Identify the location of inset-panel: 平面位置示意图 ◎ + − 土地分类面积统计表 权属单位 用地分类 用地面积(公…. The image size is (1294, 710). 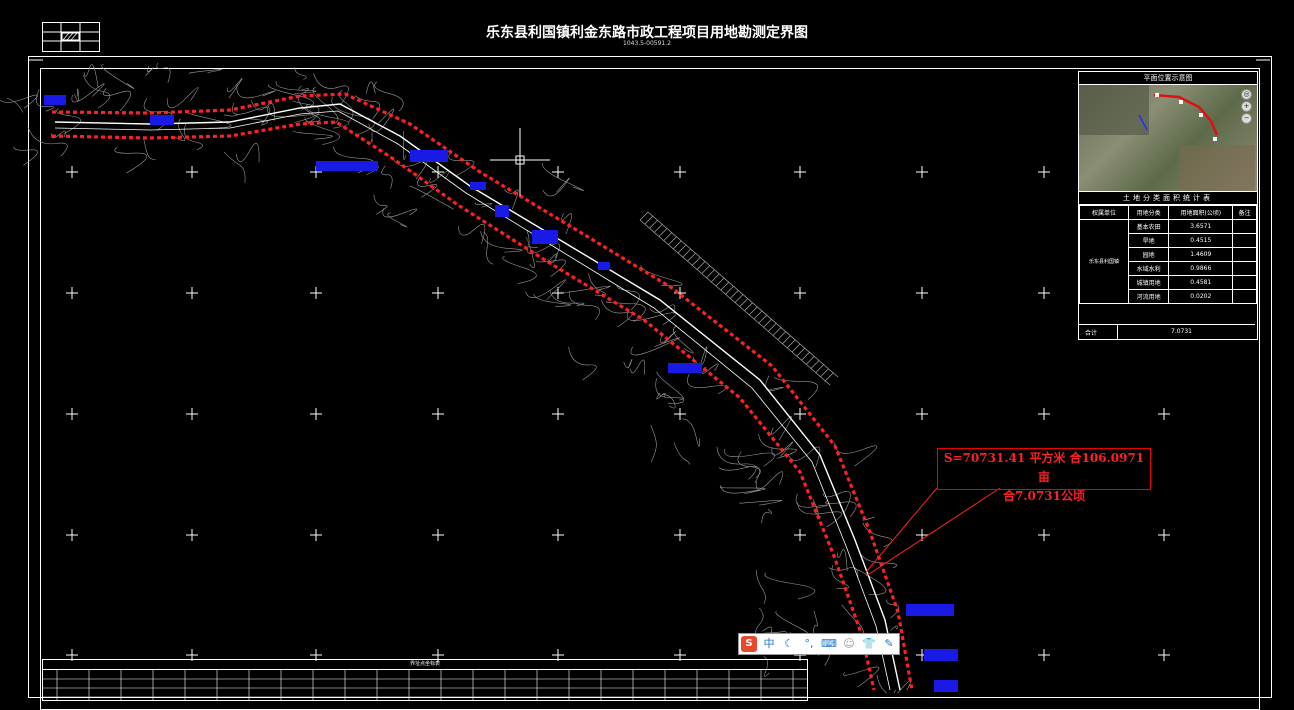
(1168, 205).